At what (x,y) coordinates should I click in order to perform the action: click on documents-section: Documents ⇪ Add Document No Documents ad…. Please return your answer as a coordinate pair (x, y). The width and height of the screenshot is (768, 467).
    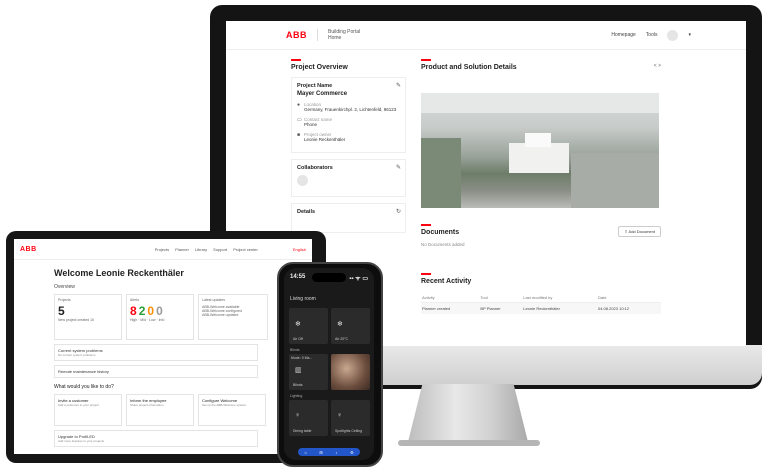
    Looking at the image, I should click on (541, 235).